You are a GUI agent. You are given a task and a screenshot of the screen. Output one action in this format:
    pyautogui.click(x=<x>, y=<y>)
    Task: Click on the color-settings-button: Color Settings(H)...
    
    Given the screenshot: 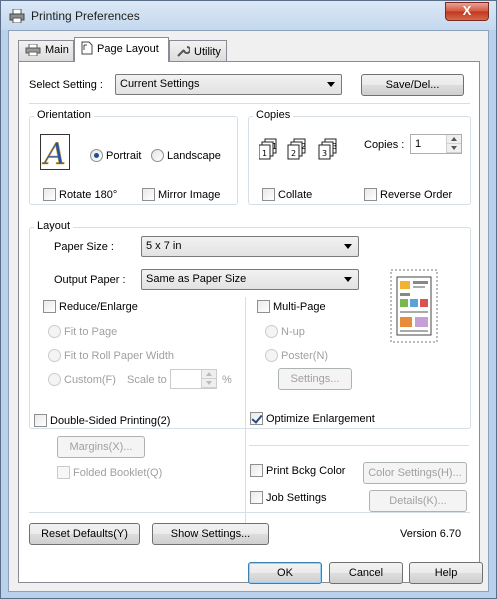 What is the action you would take?
    pyautogui.click(x=415, y=473)
    